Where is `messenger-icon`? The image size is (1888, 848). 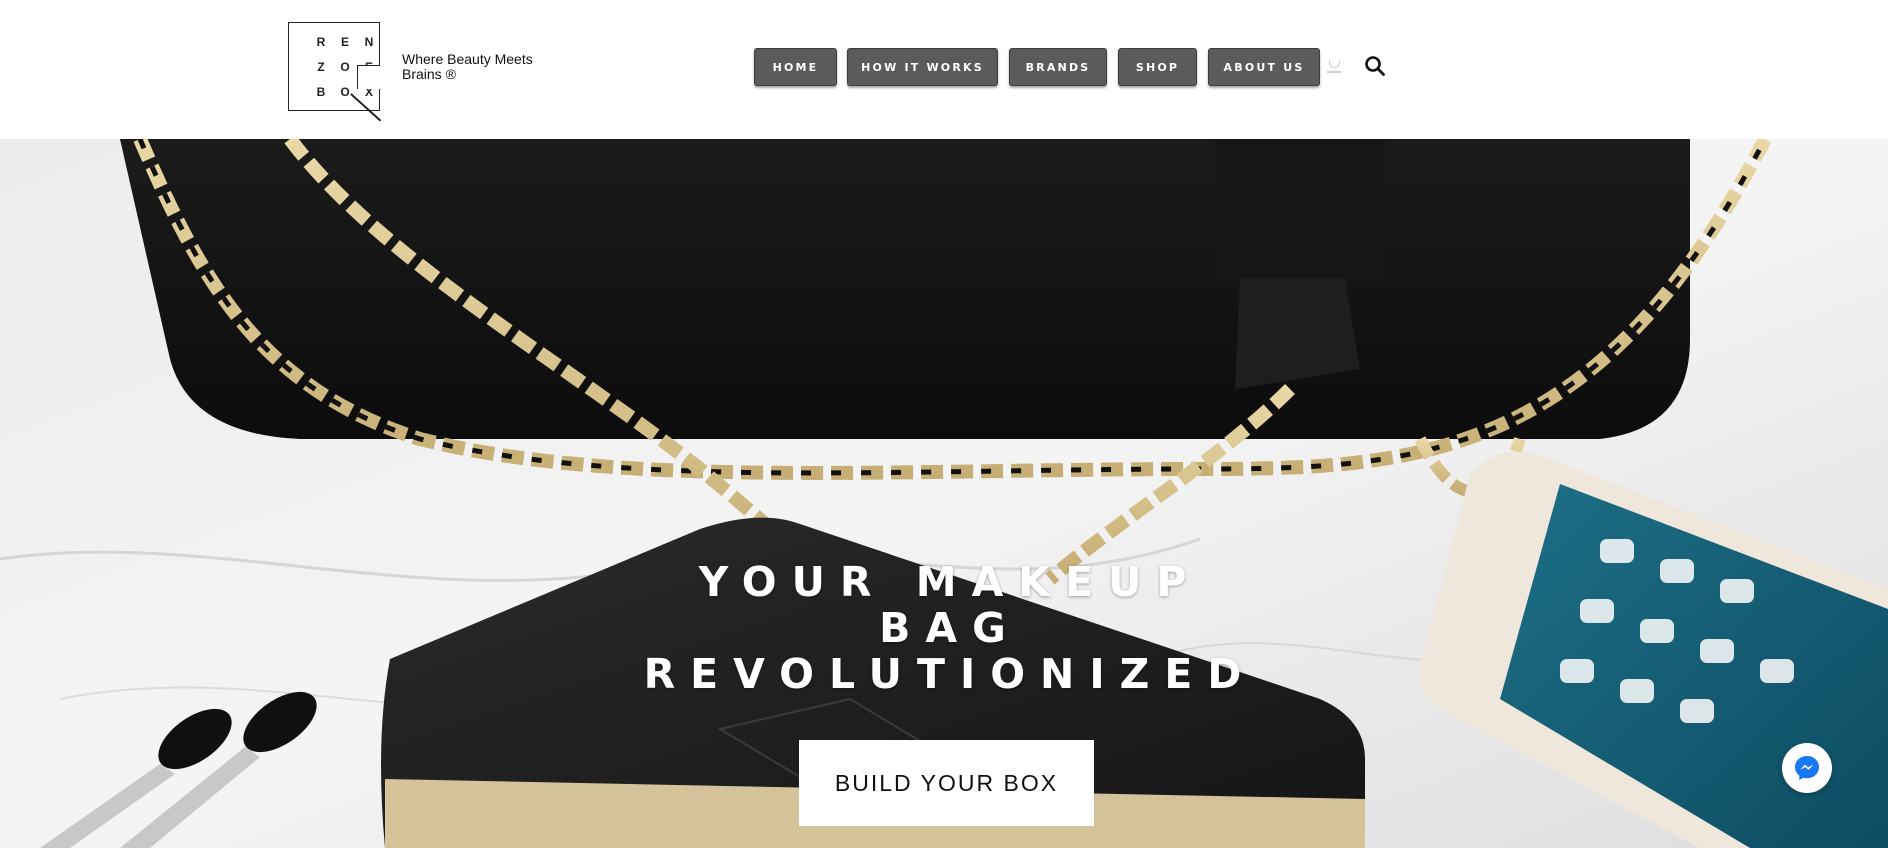
messenger-icon is located at coordinates (1807, 768).